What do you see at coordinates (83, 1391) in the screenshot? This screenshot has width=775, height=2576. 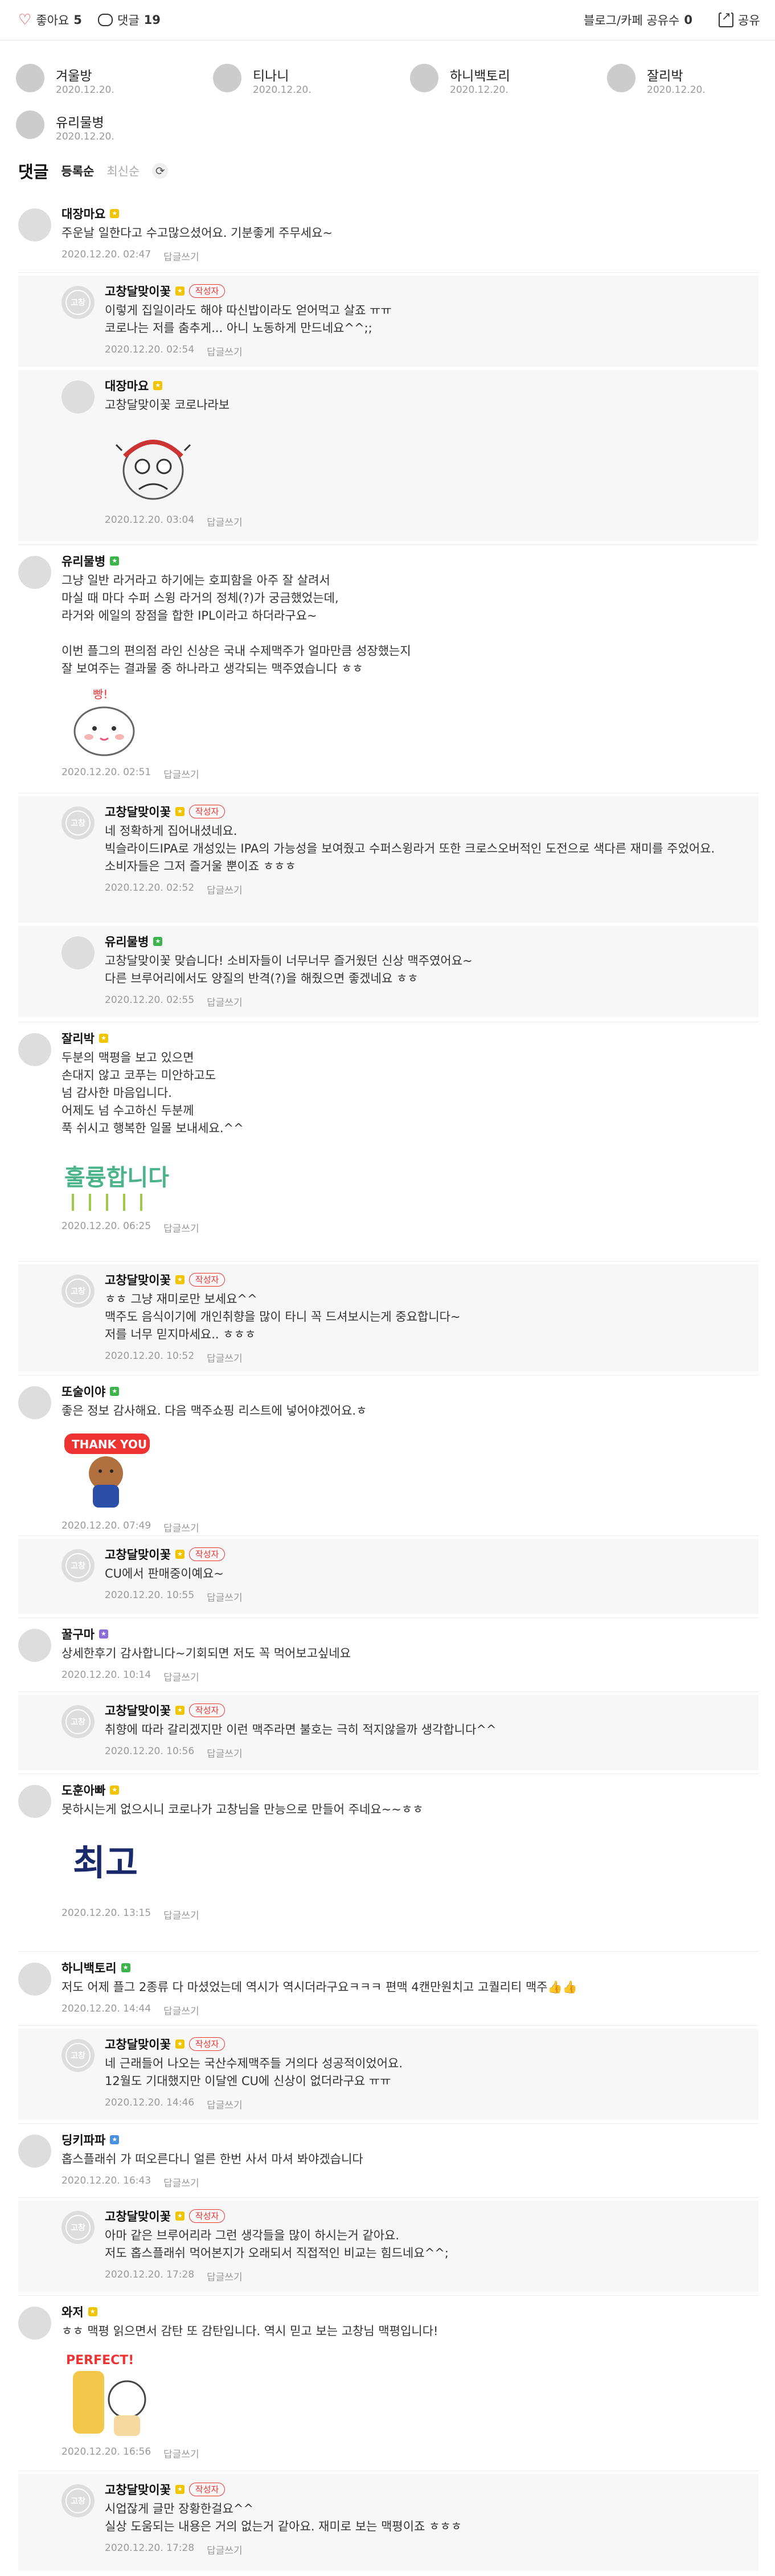 I see `comment-author: 또술이야` at bounding box center [83, 1391].